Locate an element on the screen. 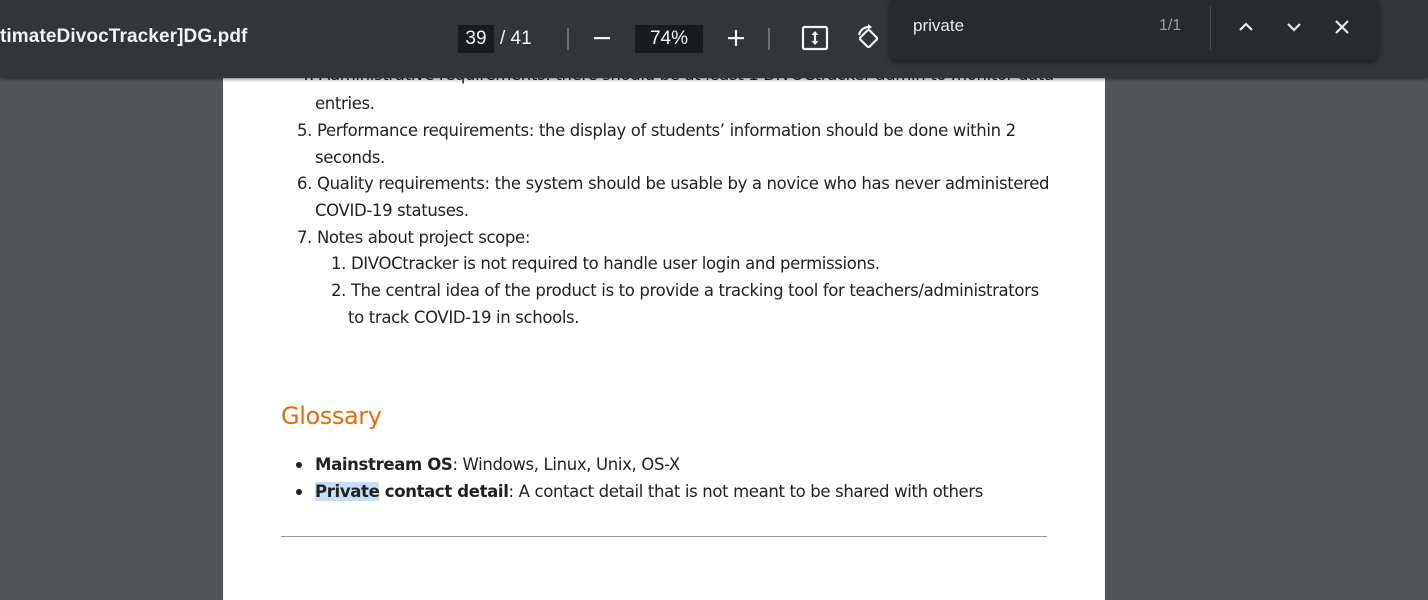  find-bar: private 1/1 is located at coordinates (1134, 30).